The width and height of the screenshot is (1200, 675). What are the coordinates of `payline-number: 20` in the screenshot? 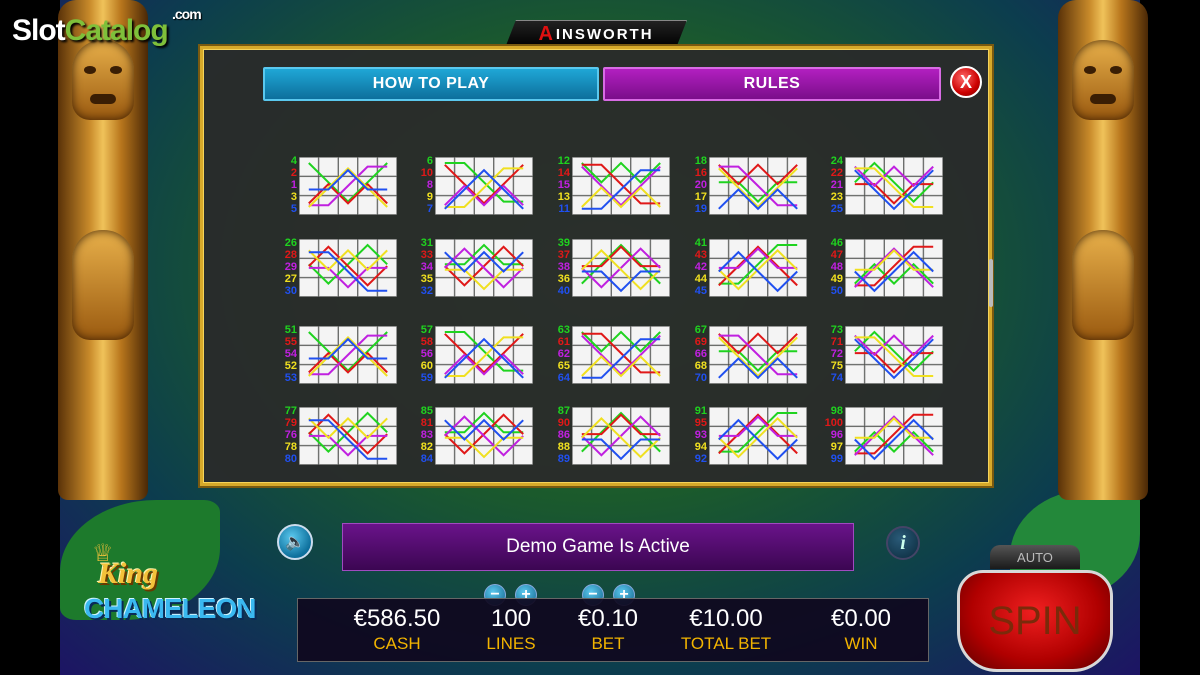 It's located at (700, 185).